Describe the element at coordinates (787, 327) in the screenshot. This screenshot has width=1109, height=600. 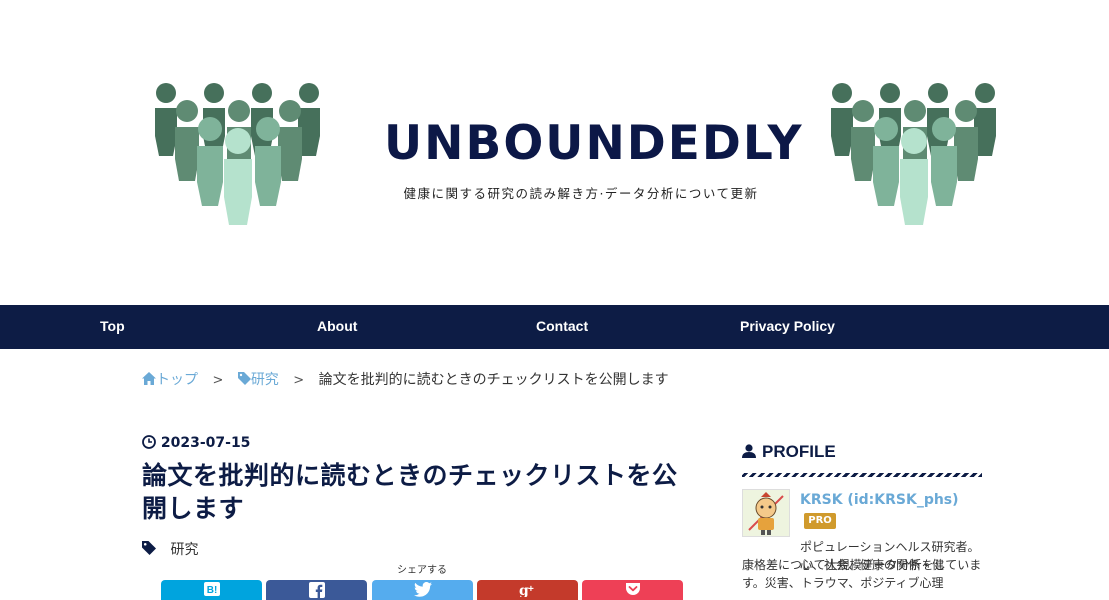
I see `nav-item-privacy-policy: Privacy Policy` at that location.